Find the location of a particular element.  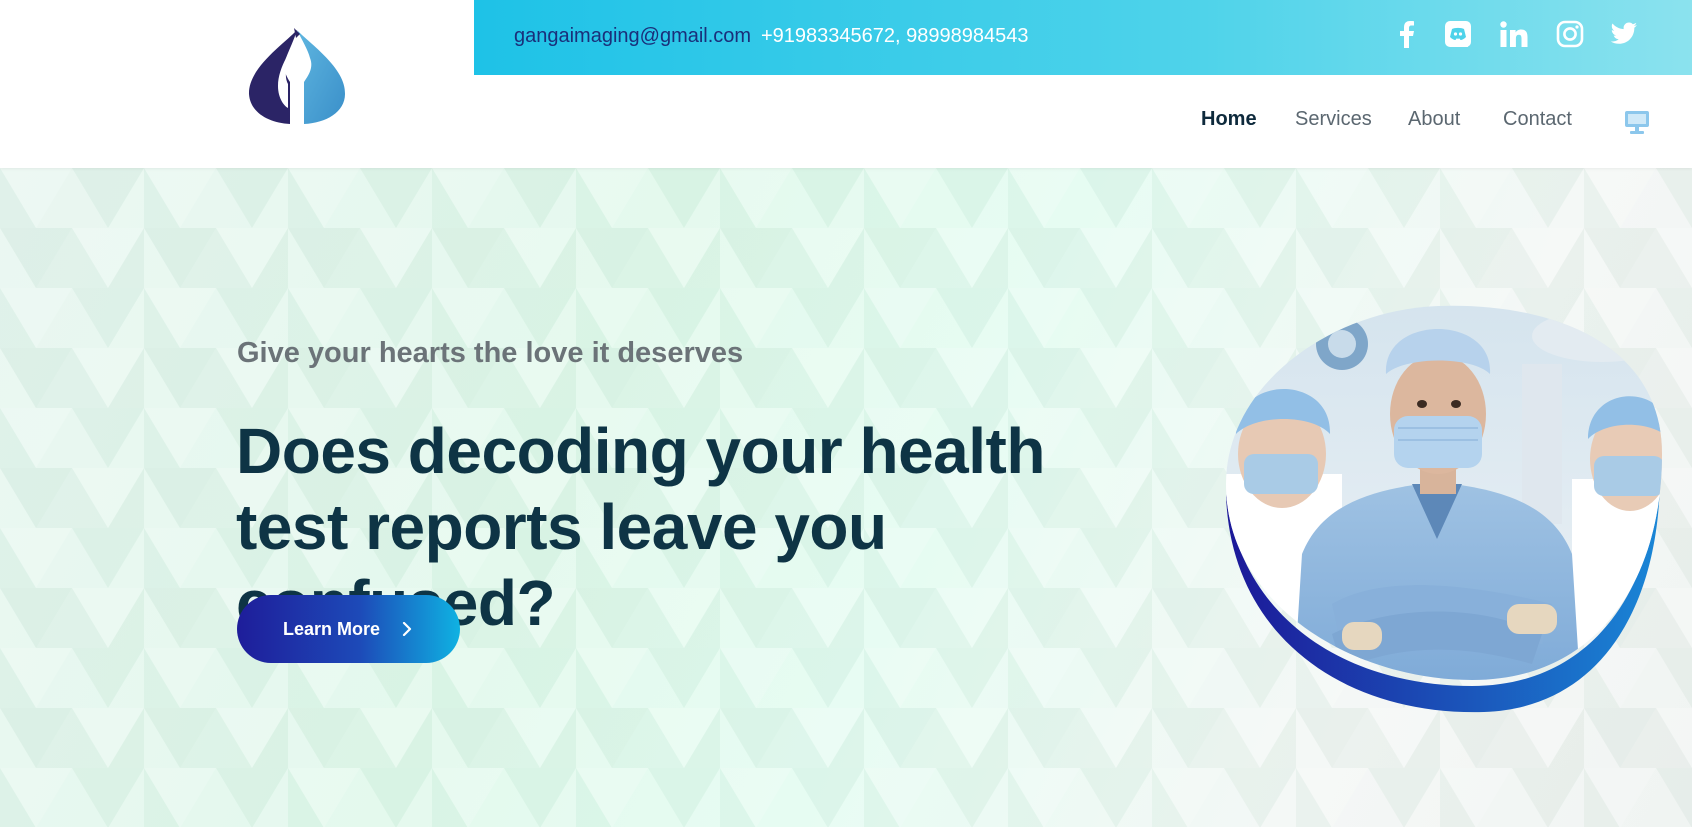

twitter-icon is located at coordinates (1624, 34).